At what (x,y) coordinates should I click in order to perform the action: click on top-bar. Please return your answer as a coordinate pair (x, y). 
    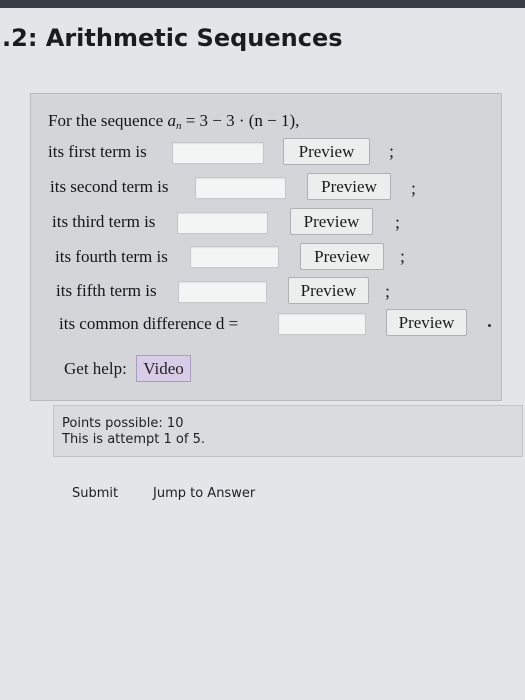
    Looking at the image, I should click on (262, 4).